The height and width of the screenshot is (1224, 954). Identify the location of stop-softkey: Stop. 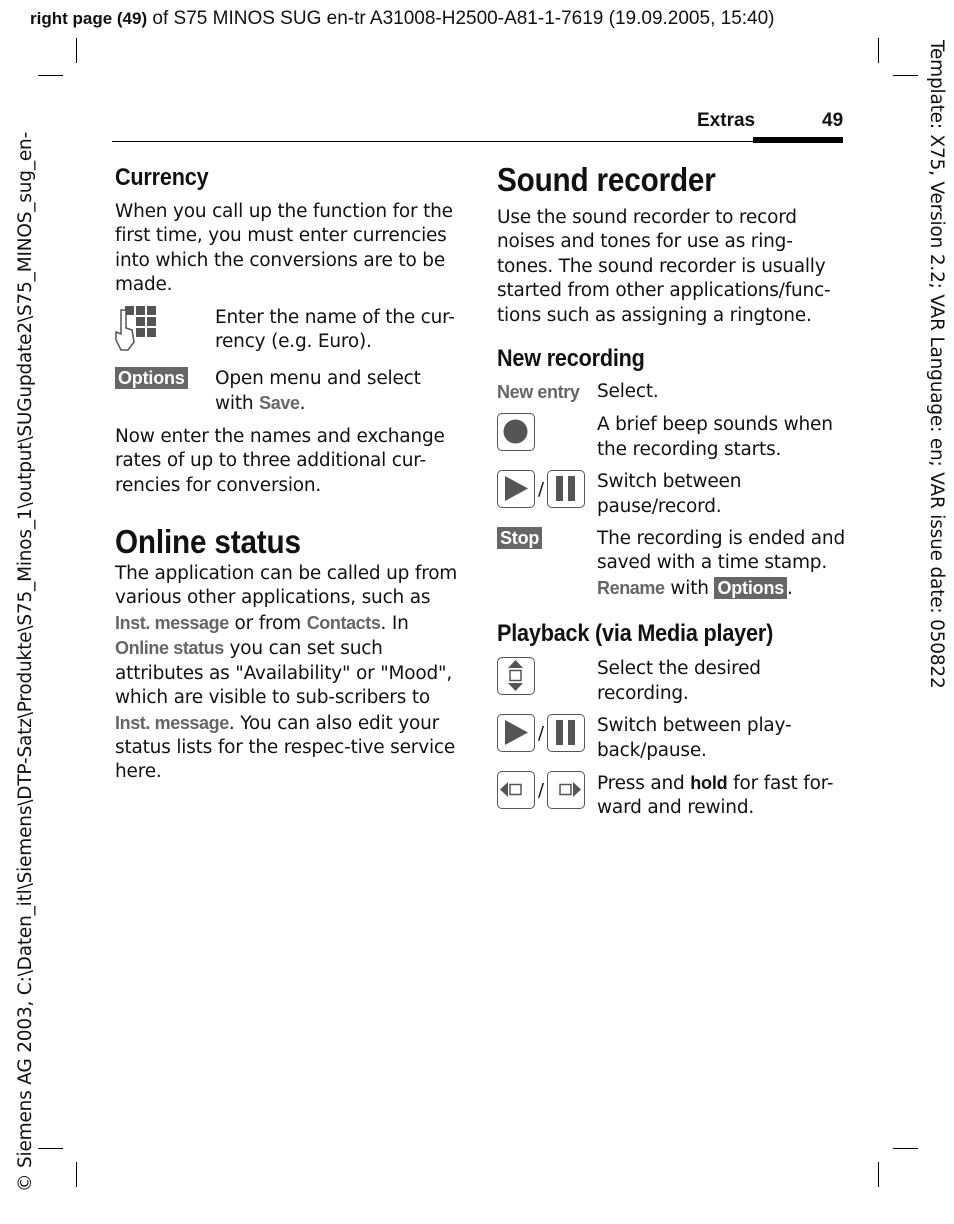
(520, 538).